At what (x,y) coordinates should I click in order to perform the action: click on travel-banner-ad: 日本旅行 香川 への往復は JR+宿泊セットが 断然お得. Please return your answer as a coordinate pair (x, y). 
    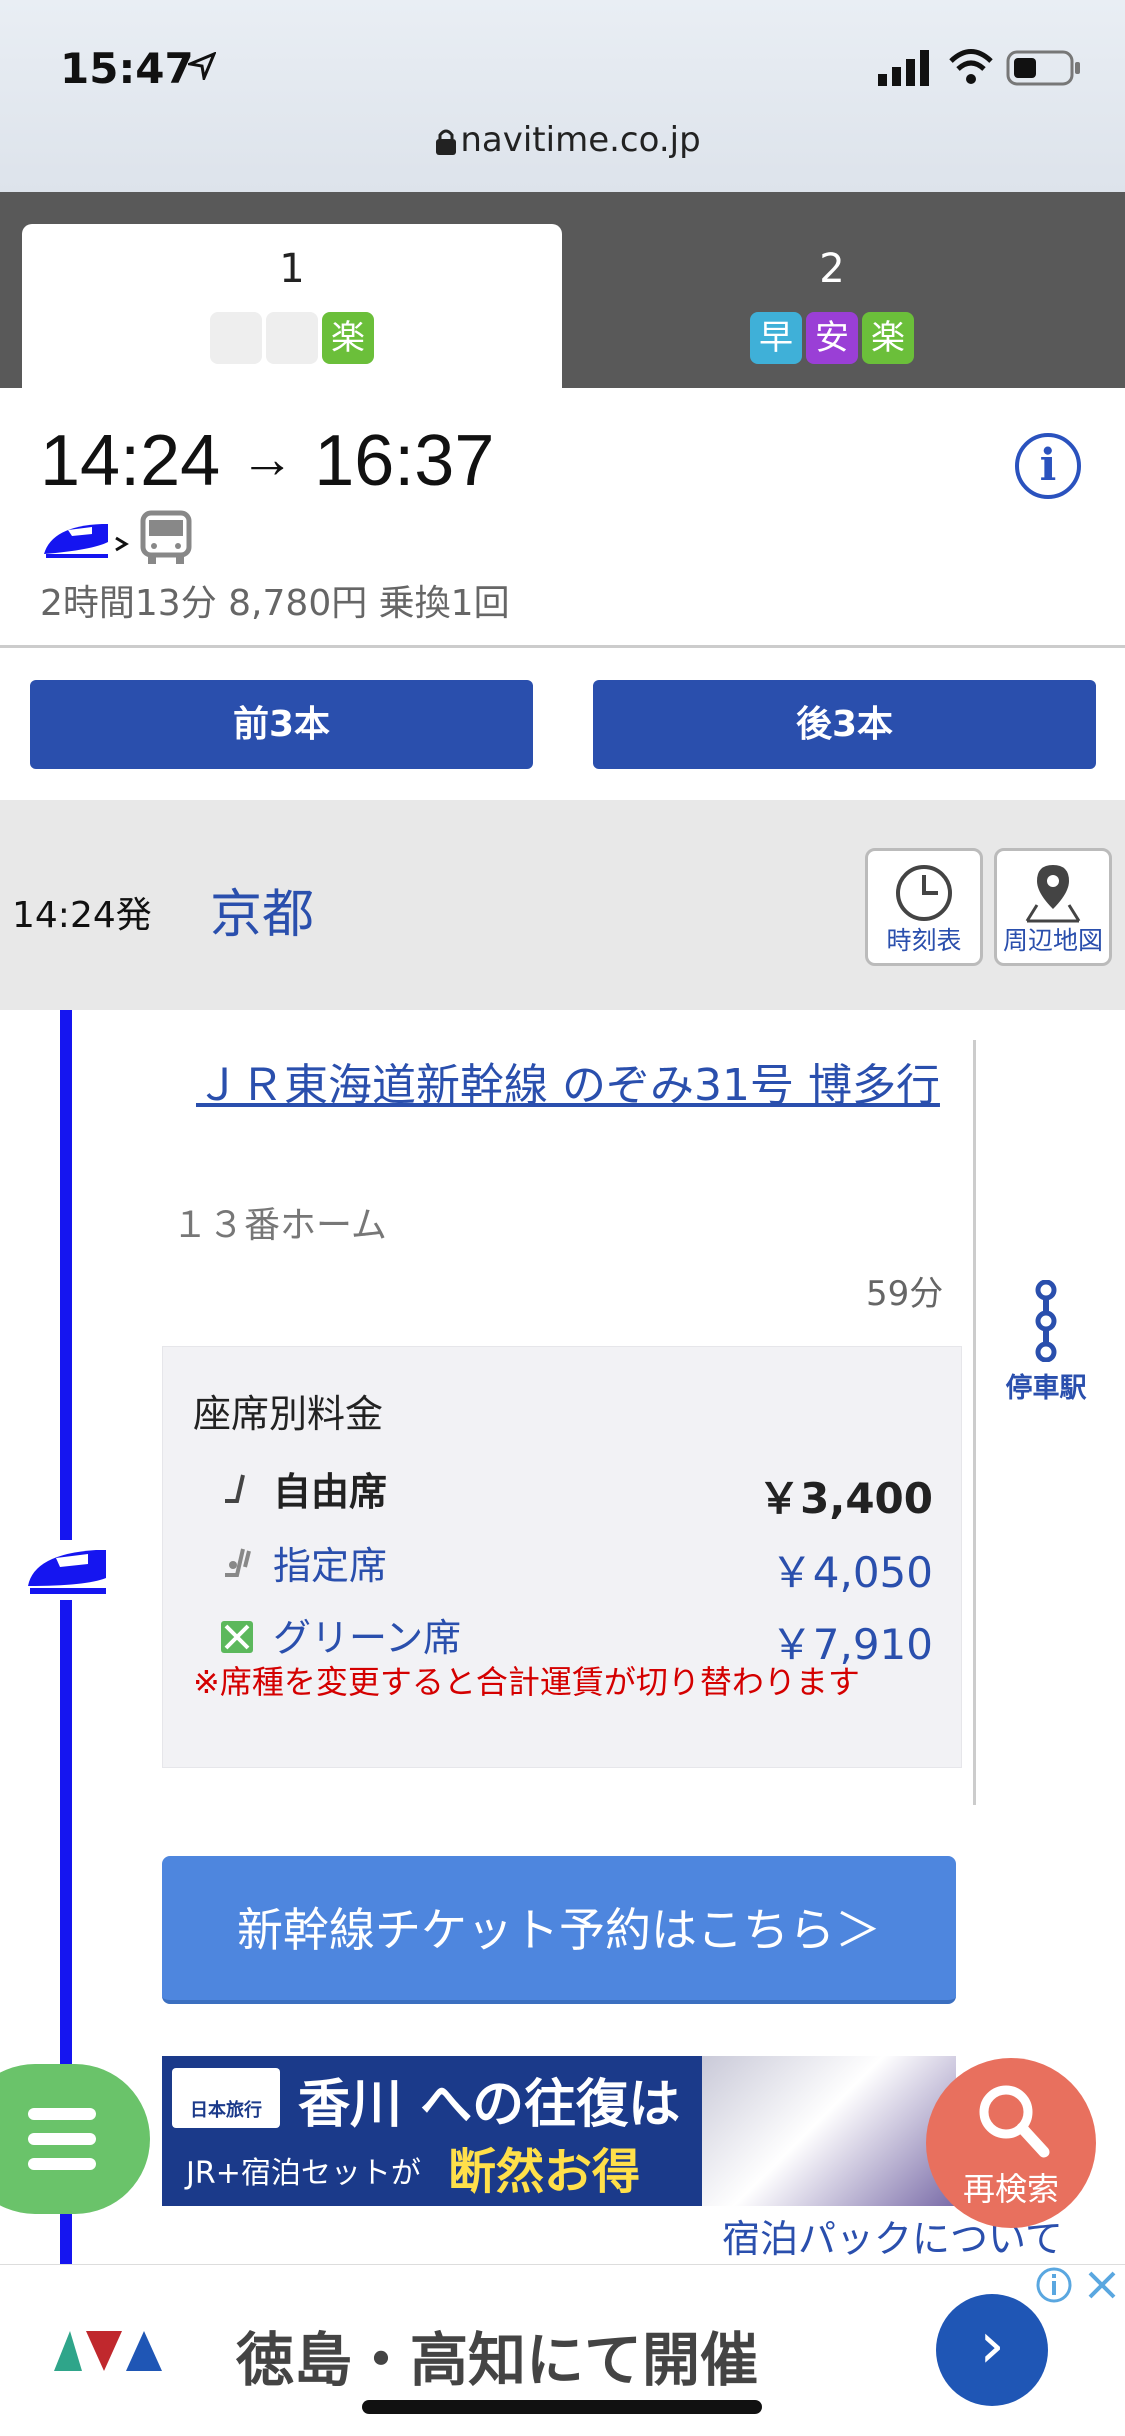
    Looking at the image, I should click on (559, 2131).